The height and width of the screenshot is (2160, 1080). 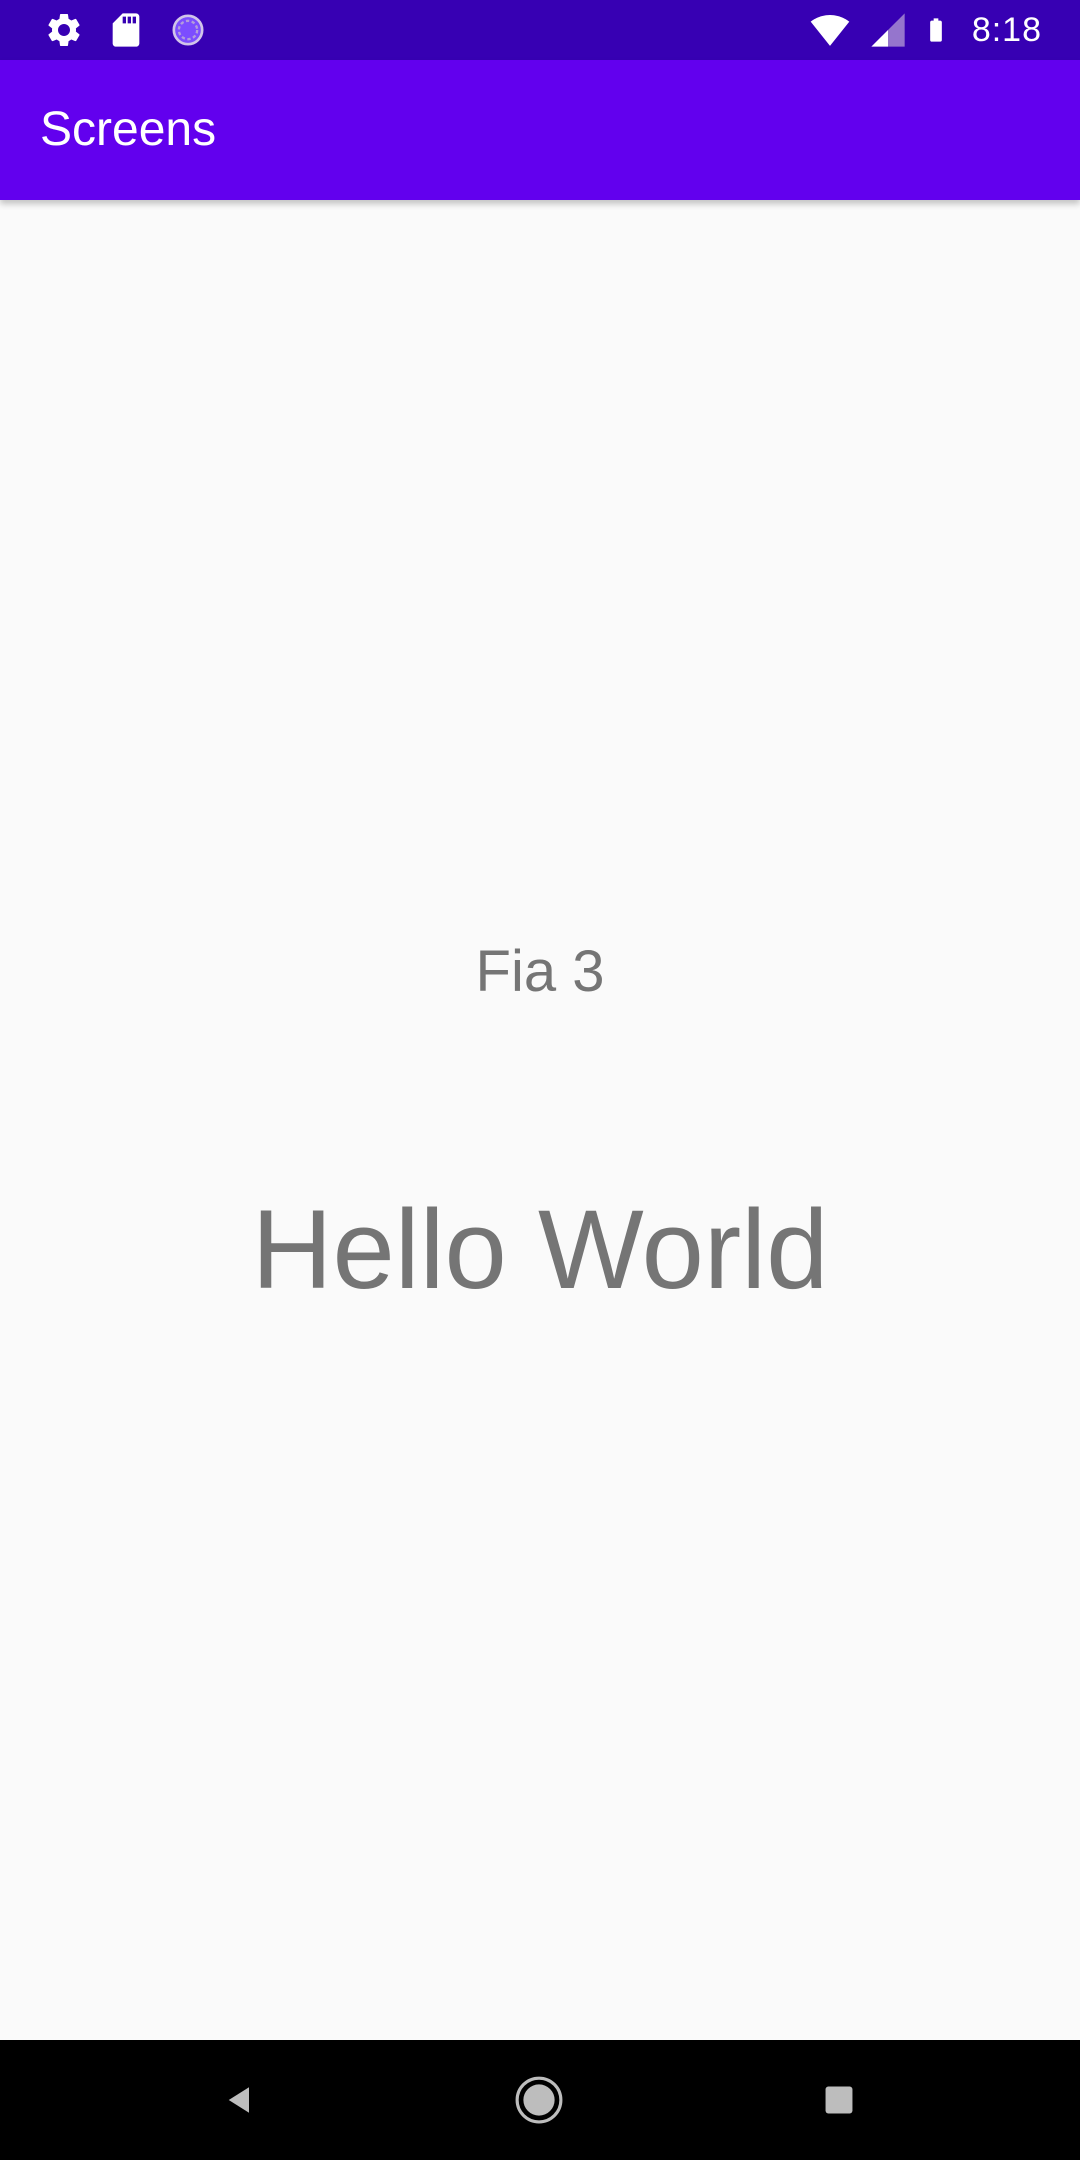 I want to click on sd-card-icon, so click(x=126, y=30).